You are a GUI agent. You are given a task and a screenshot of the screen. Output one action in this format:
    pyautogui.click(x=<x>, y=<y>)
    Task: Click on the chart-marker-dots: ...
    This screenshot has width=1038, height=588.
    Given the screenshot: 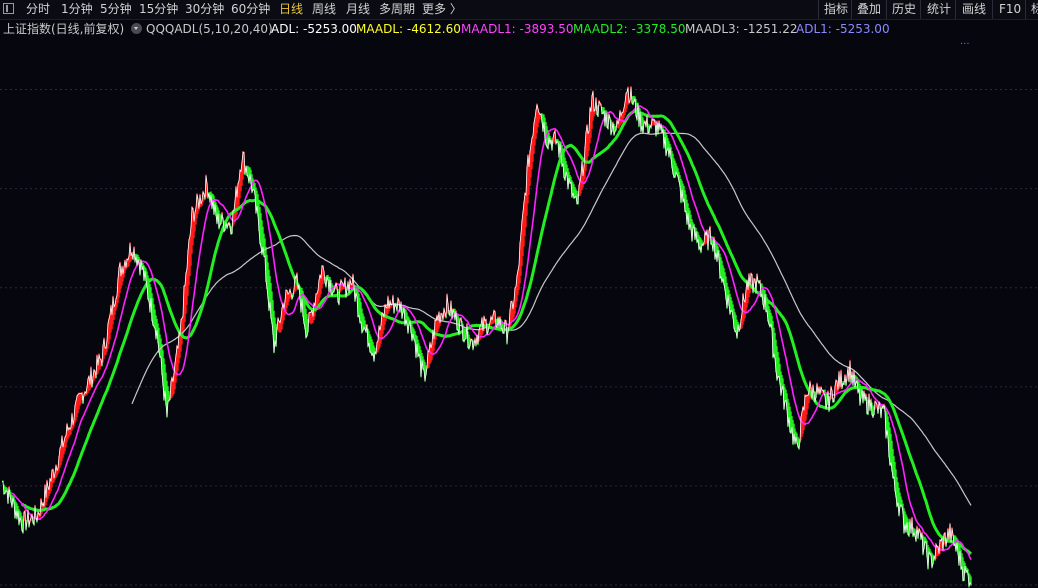 What is the action you would take?
    pyautogui.click(x=965, y=41)
    